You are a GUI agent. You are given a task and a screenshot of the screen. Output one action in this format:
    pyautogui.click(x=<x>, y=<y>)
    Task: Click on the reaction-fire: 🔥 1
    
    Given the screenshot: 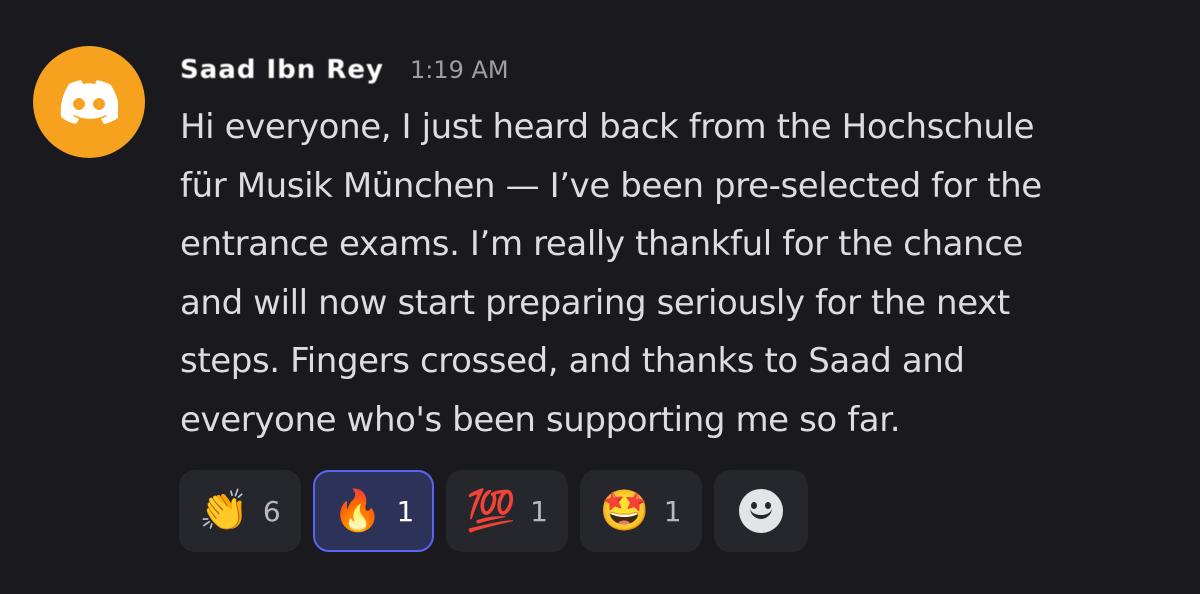 What is the action you would take?
    pyautogui.click(x=373, y=511)
    